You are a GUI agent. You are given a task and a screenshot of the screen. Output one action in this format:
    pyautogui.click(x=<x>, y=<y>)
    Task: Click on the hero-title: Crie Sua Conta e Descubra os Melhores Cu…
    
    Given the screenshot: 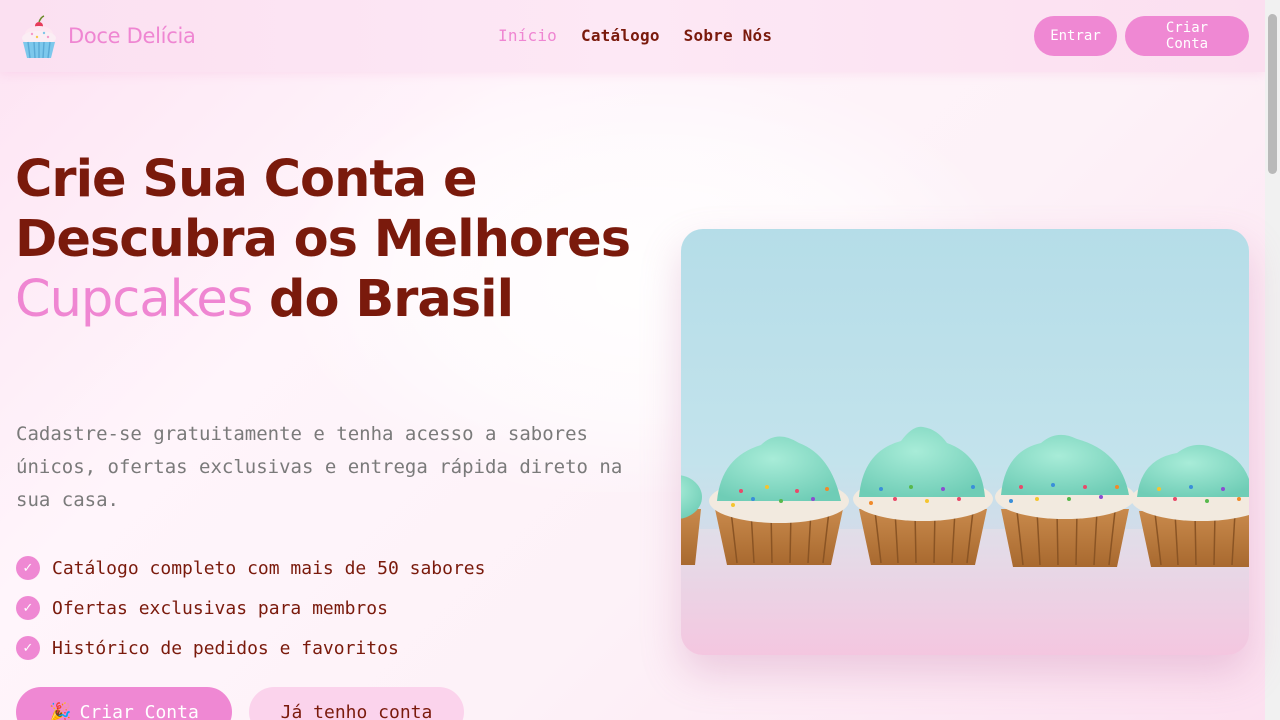 What is the action you would take?
    pyautogui.click(x=325, y=240)
    